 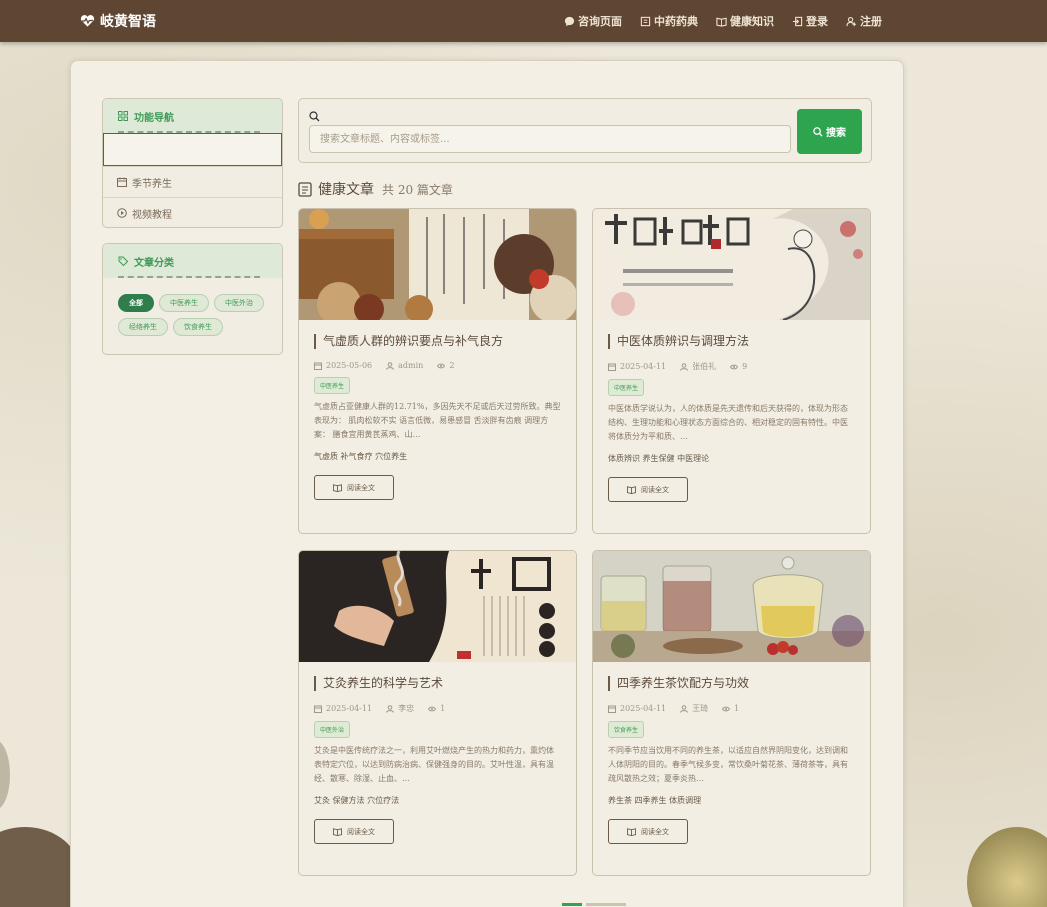 I want to click on sidebar-nav-panel: 功能导航 季节养生 视频教程, so click(x=192, y=163).